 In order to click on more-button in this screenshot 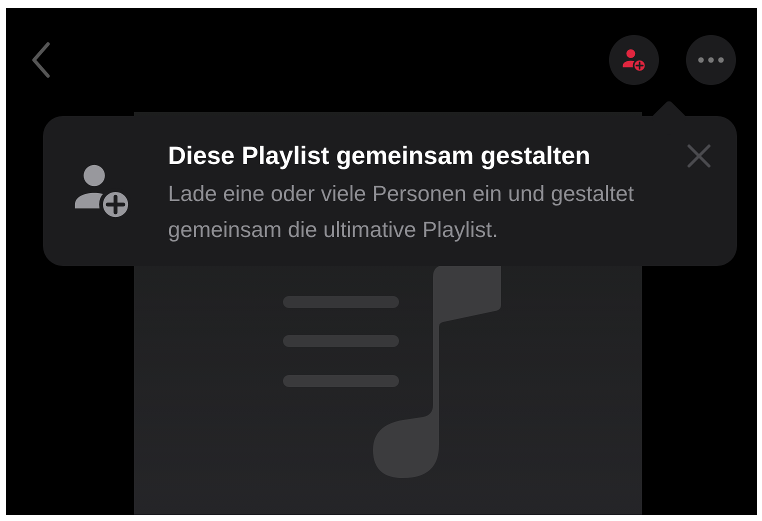, I will do `click(711, 60)`.